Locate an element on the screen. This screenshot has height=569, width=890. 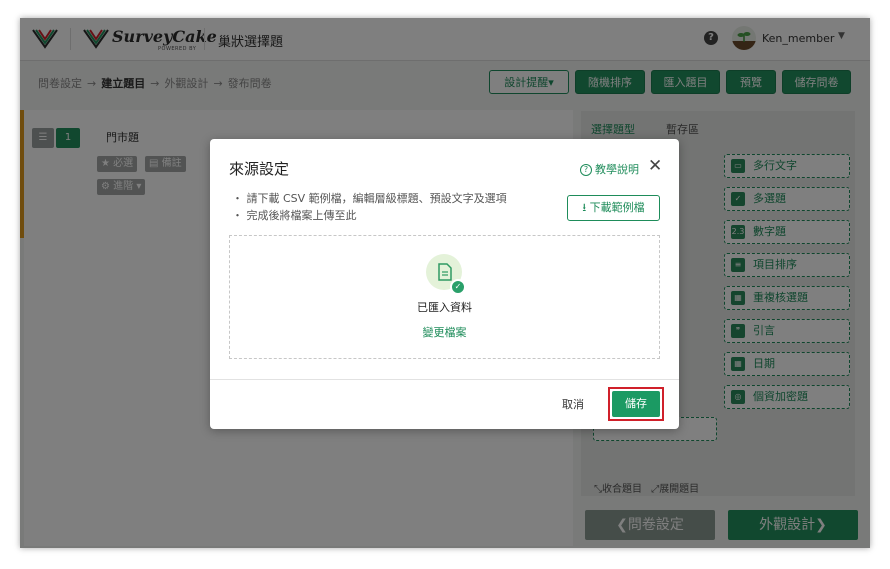
cancel-button: 取消 is located at coordinates (573, 404).